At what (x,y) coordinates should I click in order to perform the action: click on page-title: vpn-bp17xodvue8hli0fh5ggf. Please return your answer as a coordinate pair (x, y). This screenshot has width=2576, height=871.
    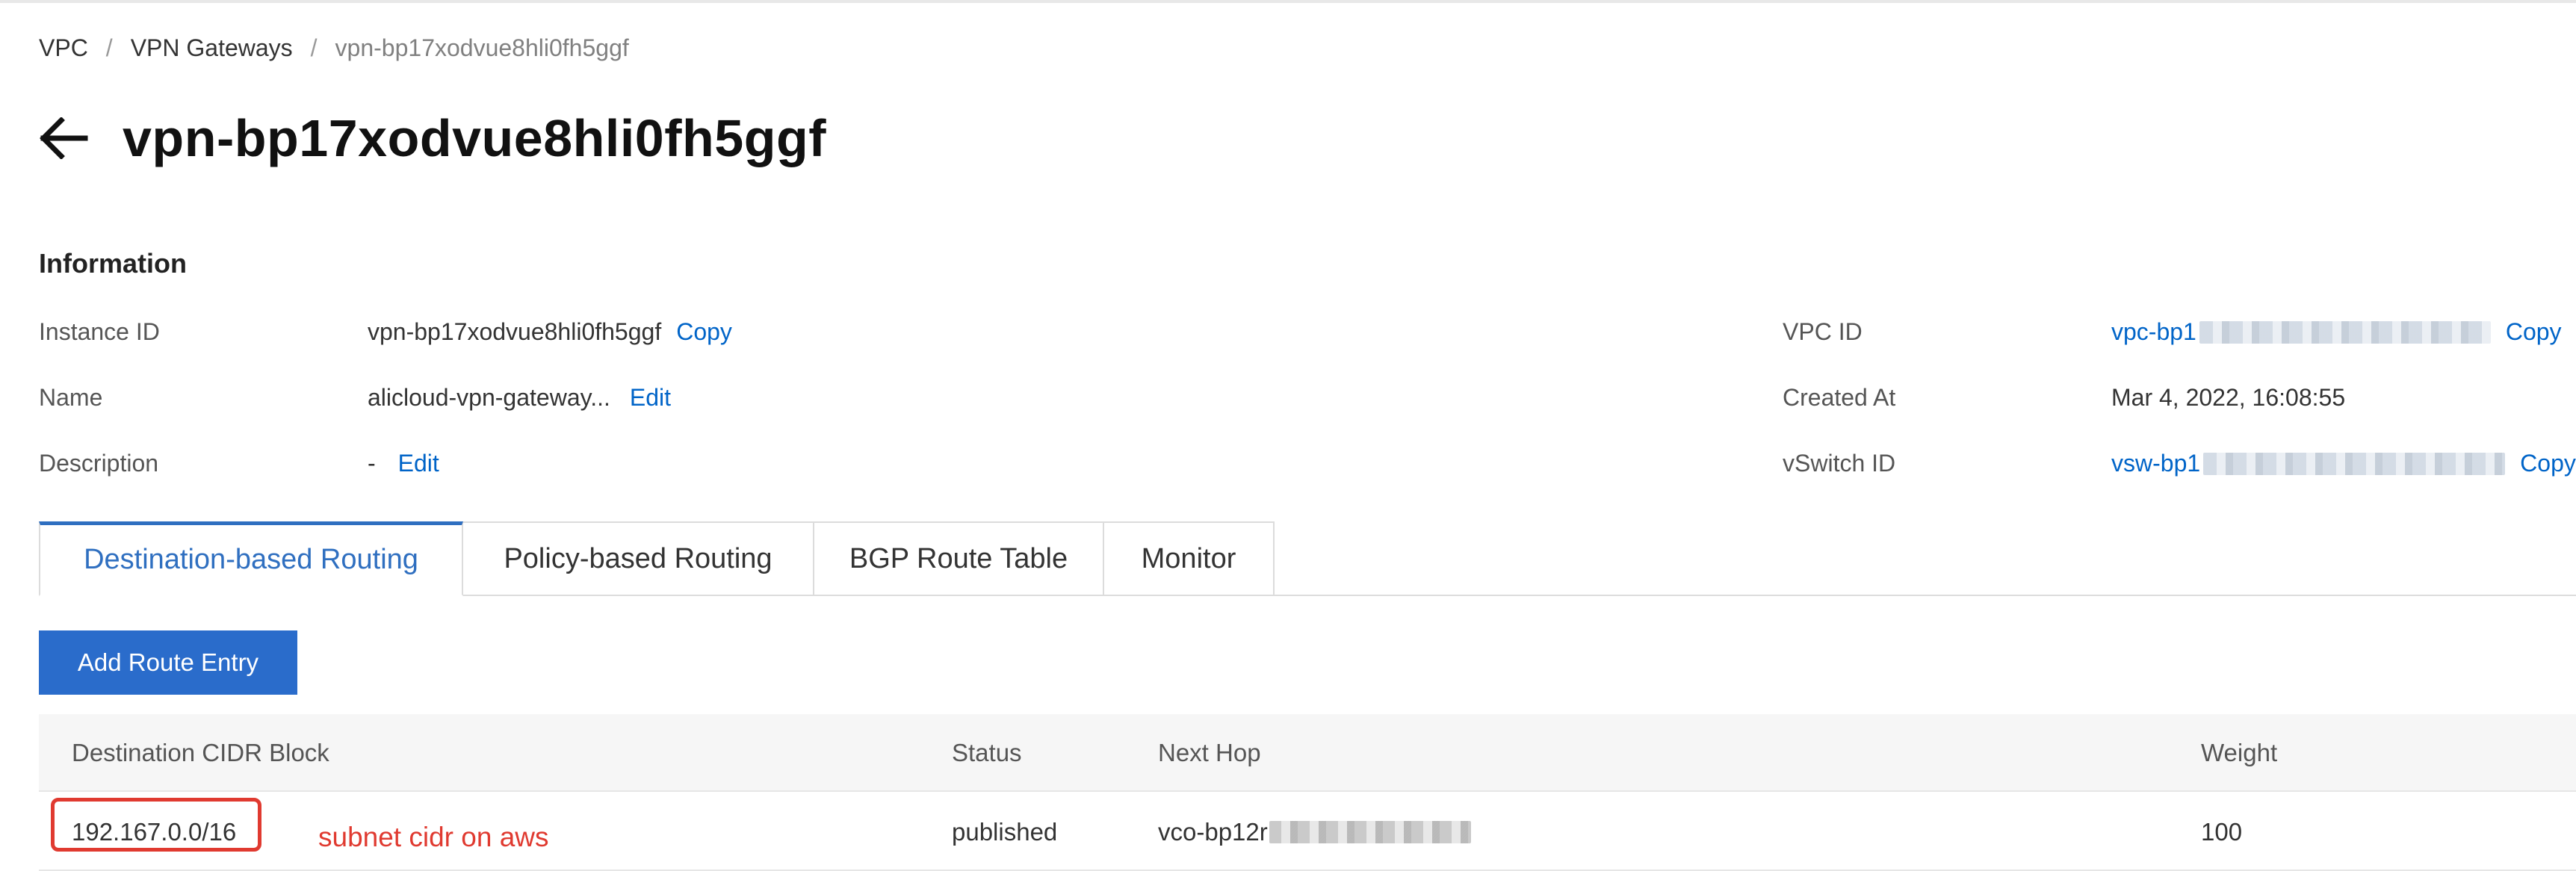
    Looking at the image, I should click on (475, 138).